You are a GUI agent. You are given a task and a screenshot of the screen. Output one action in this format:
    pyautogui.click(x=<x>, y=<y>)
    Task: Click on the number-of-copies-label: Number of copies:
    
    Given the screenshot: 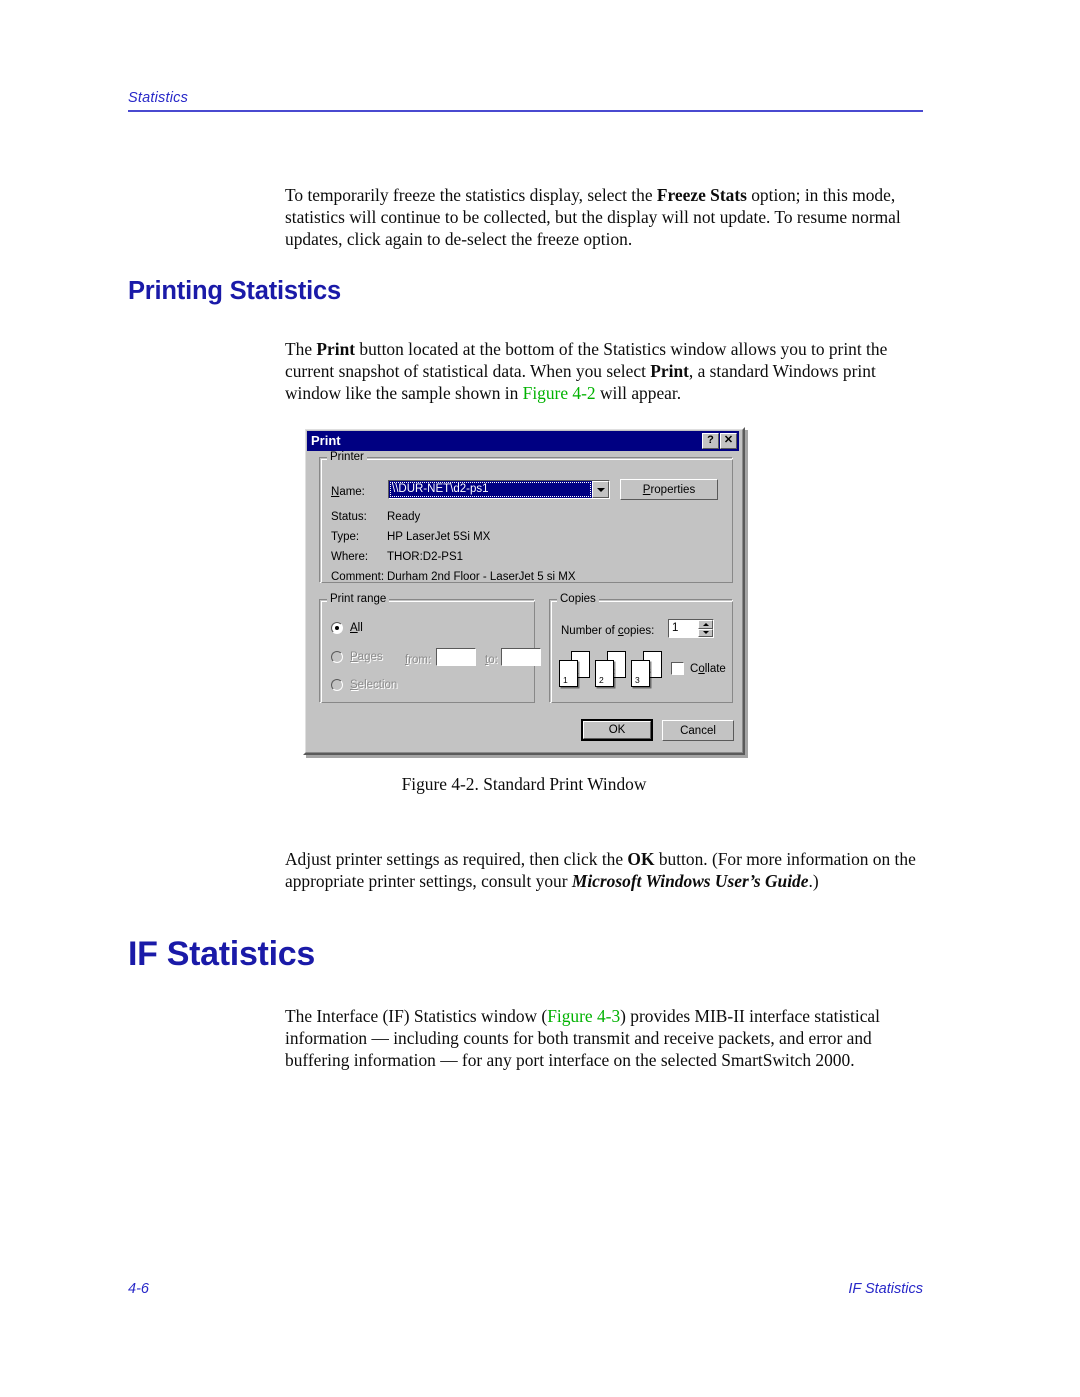 What is the action you would take?
    pyautogui.click(x=608, y=631)
    